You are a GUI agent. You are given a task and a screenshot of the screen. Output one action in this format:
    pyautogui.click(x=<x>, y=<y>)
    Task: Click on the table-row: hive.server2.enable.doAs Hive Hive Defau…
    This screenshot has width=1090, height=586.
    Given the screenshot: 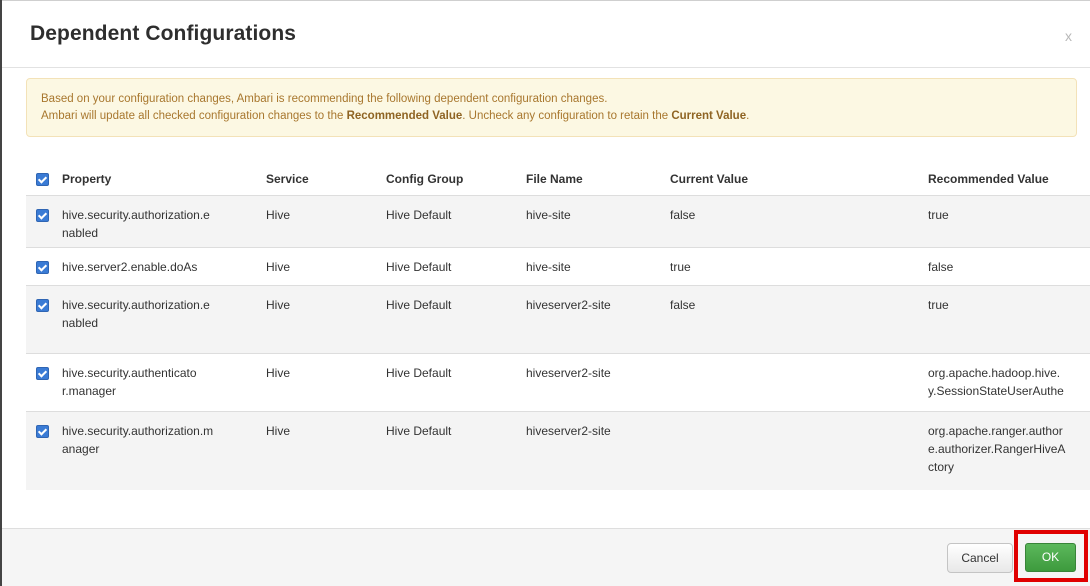 What is the action you would take?
    pyautogui.click(x=558, y=266)
    